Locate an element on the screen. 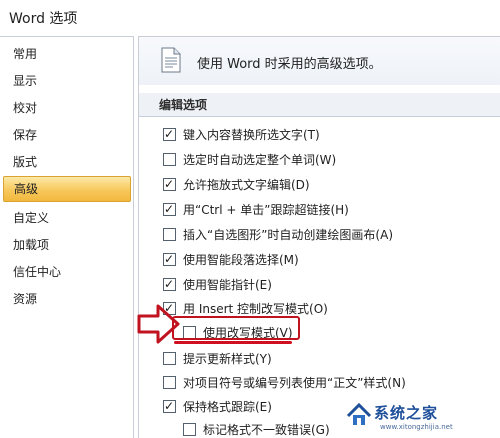 The width and height of the screenshot is (500, 438). option-label: 提示更新样式(Y) is located at coordinates (227, 359).